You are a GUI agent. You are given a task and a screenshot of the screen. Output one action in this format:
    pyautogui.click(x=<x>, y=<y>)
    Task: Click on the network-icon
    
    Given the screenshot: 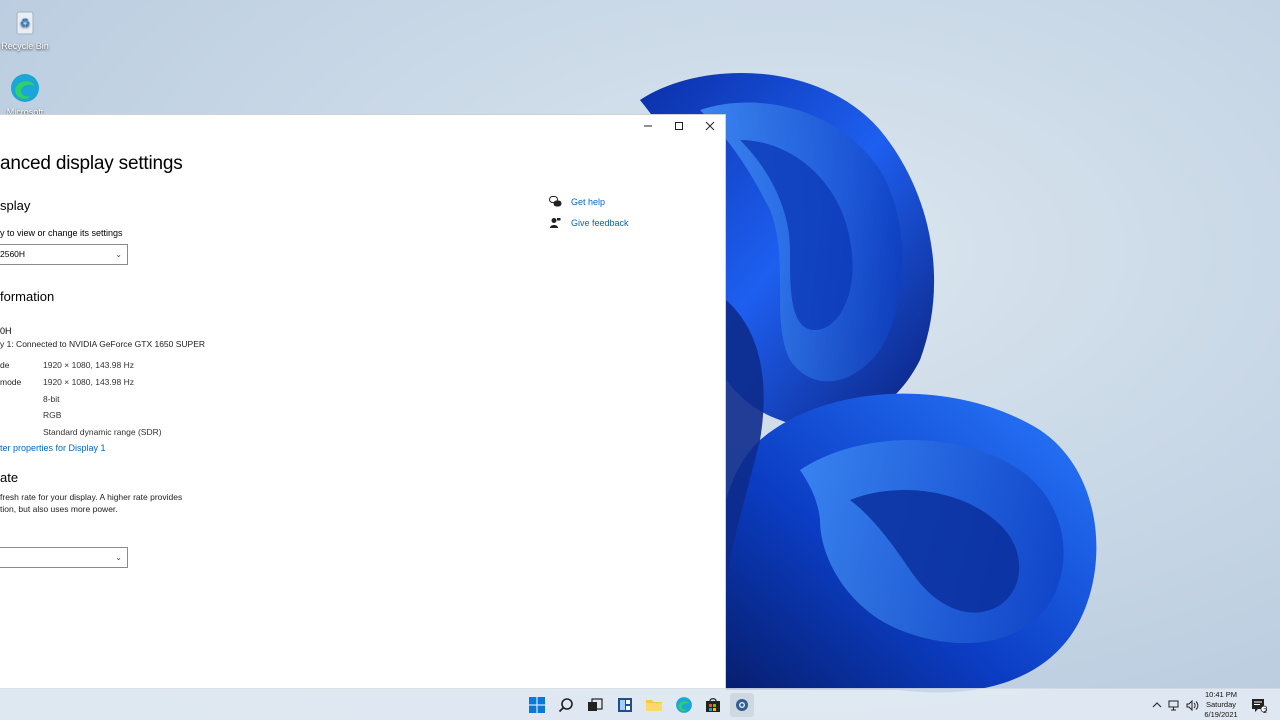 What is the action you would take?
    pyautogui.click(x=1173, y=705)
    